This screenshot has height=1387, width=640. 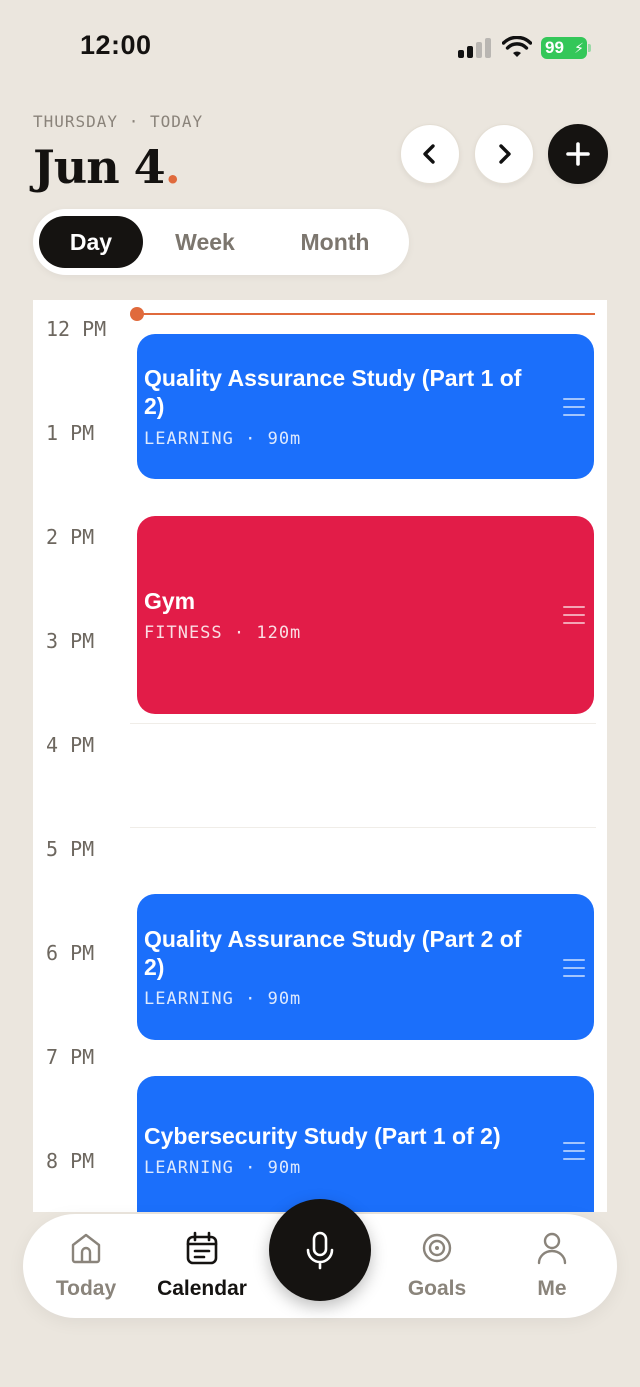 I want to click on hour-label: 4 PM, so click(x=70, y=745).